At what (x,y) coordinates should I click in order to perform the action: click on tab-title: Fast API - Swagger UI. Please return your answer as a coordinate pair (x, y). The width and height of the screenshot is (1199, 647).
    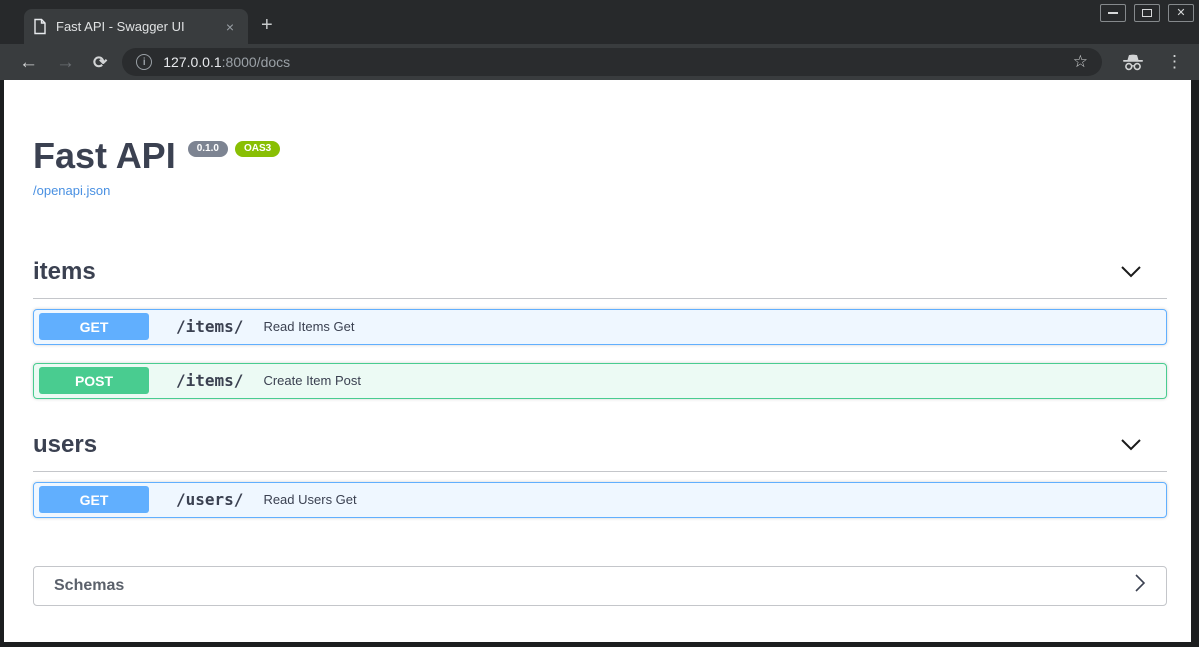
    Looking at the image, I should click on (120, 26).